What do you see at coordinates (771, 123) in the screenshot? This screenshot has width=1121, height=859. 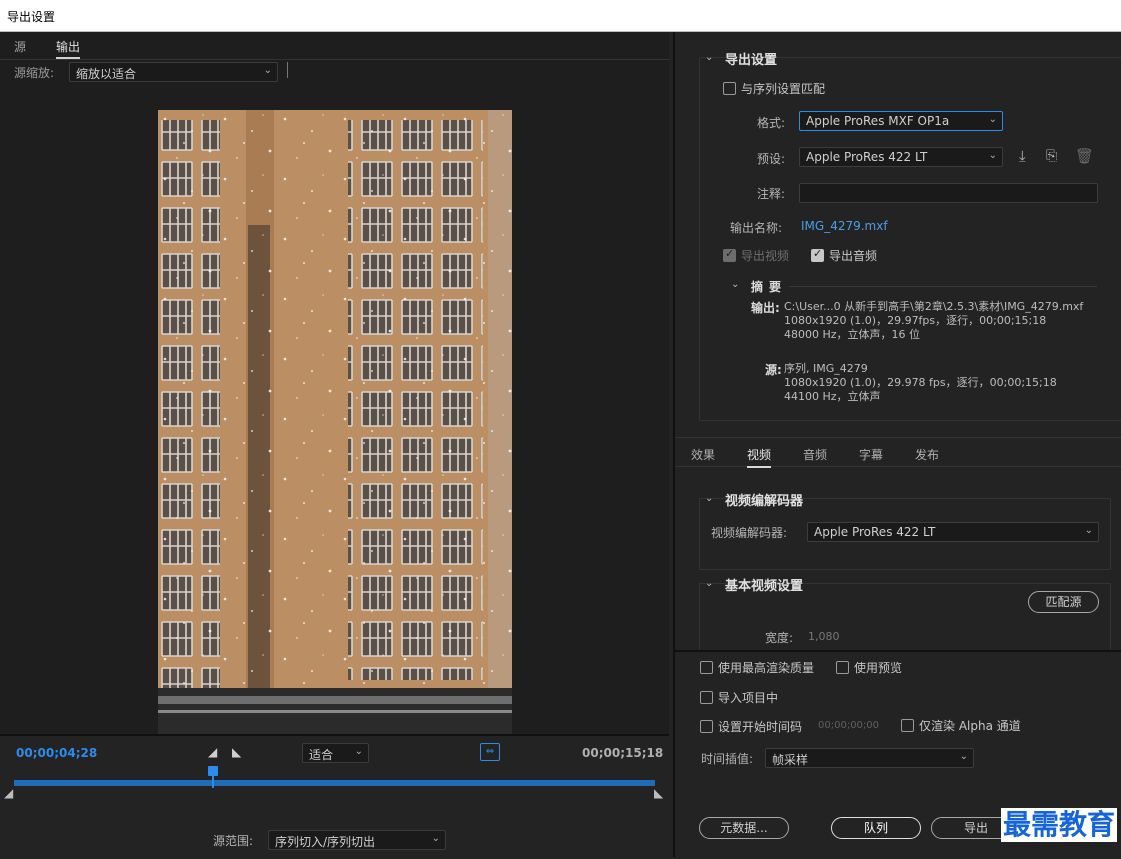 I see `format-label: 格式:` at bounding box center [771, 123].